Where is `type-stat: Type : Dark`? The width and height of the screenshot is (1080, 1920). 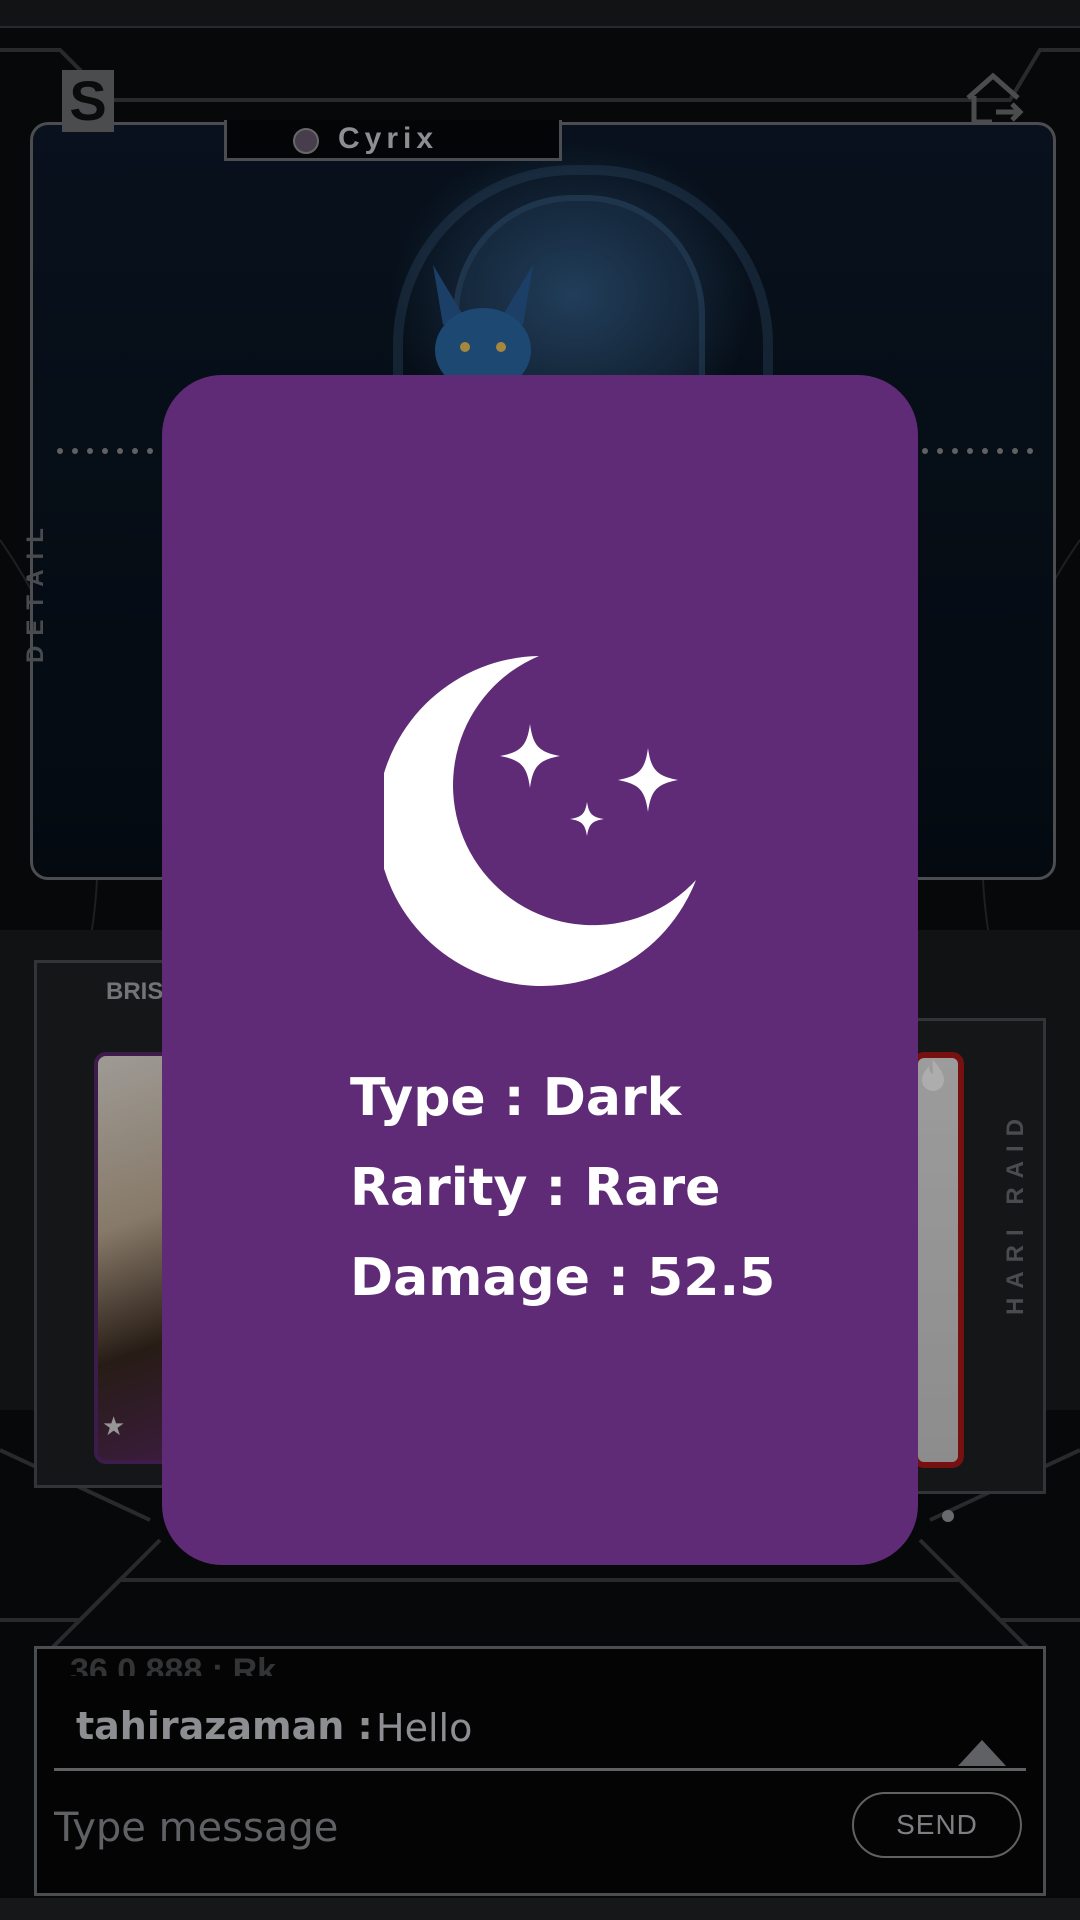 type-stat: Type : Dark is located at coordinates (516, 1098).